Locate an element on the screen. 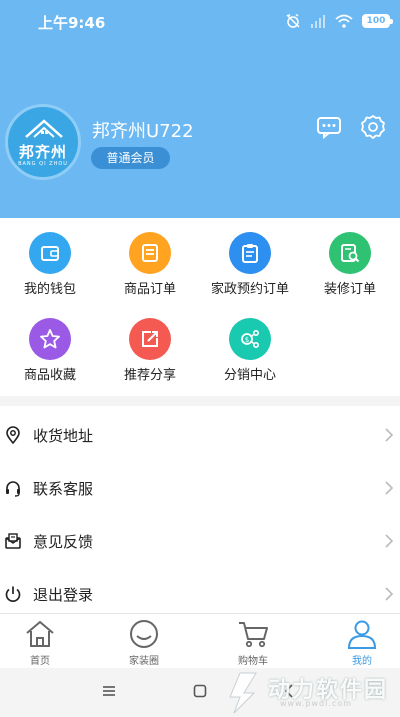 This screenshot has height=717, width=400. headset-icon is located at coordinates (13, 489).